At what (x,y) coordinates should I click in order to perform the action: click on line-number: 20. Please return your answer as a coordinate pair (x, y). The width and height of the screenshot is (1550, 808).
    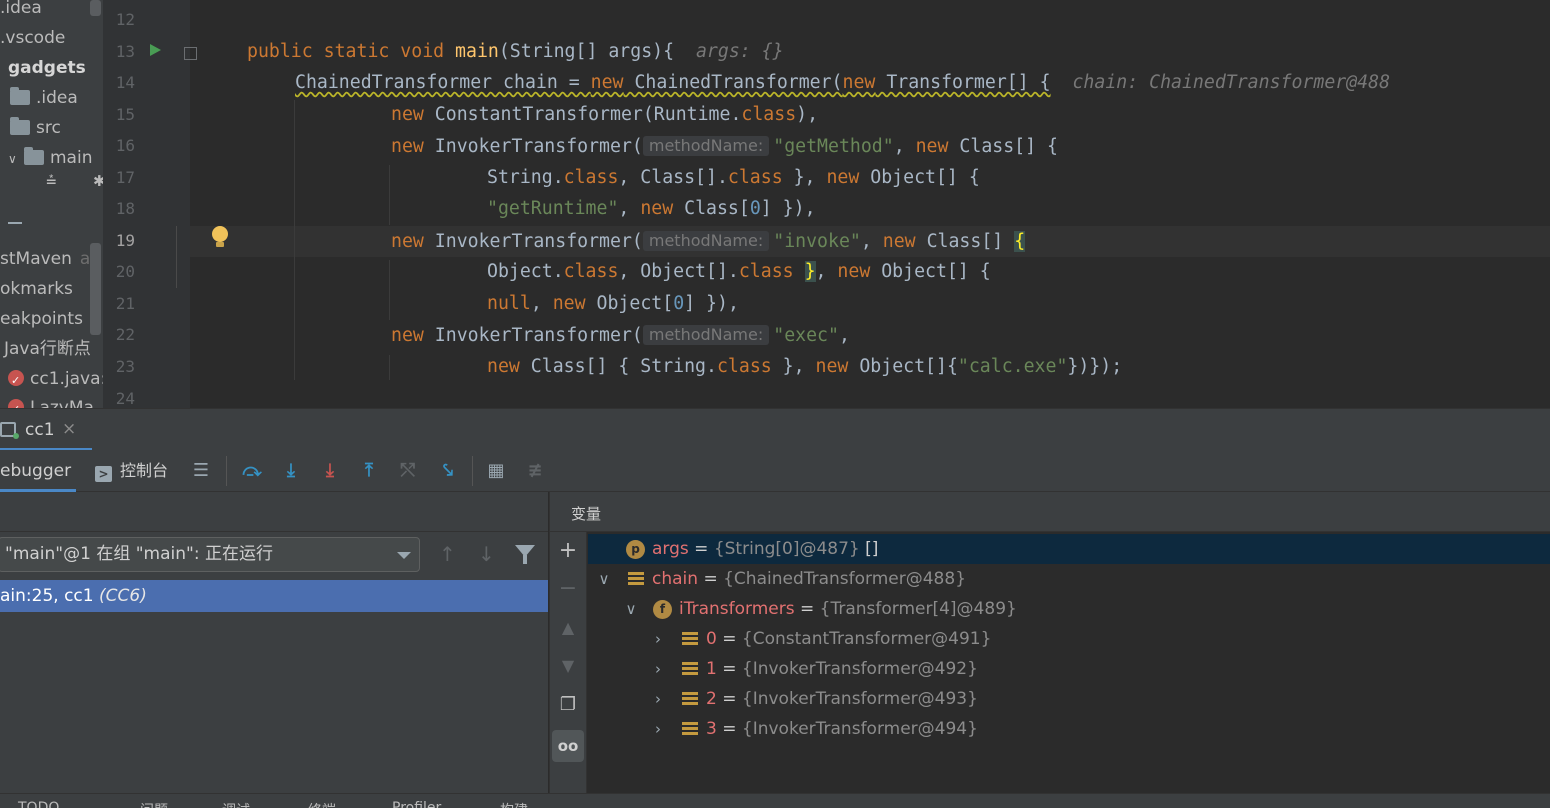
    Looking at the image, I should click on (125, 271).